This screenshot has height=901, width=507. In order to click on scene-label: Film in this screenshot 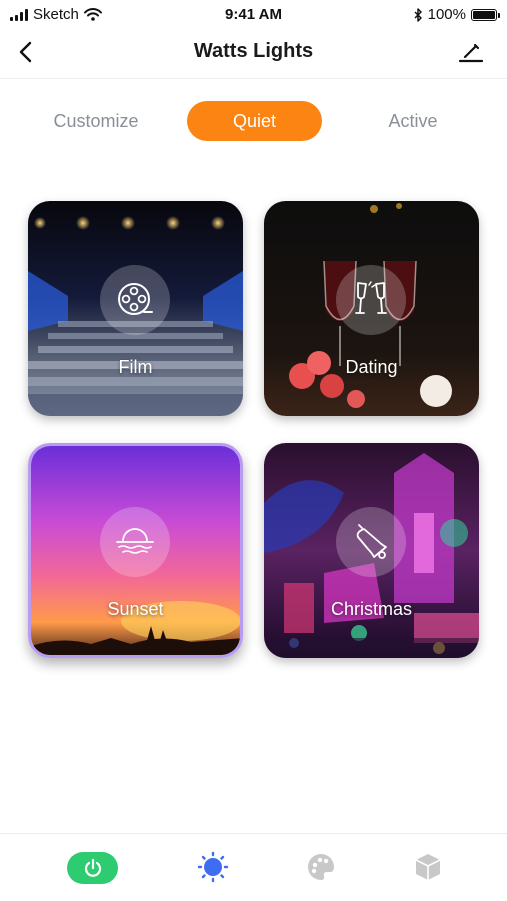, I will do `click(135, 367)`.